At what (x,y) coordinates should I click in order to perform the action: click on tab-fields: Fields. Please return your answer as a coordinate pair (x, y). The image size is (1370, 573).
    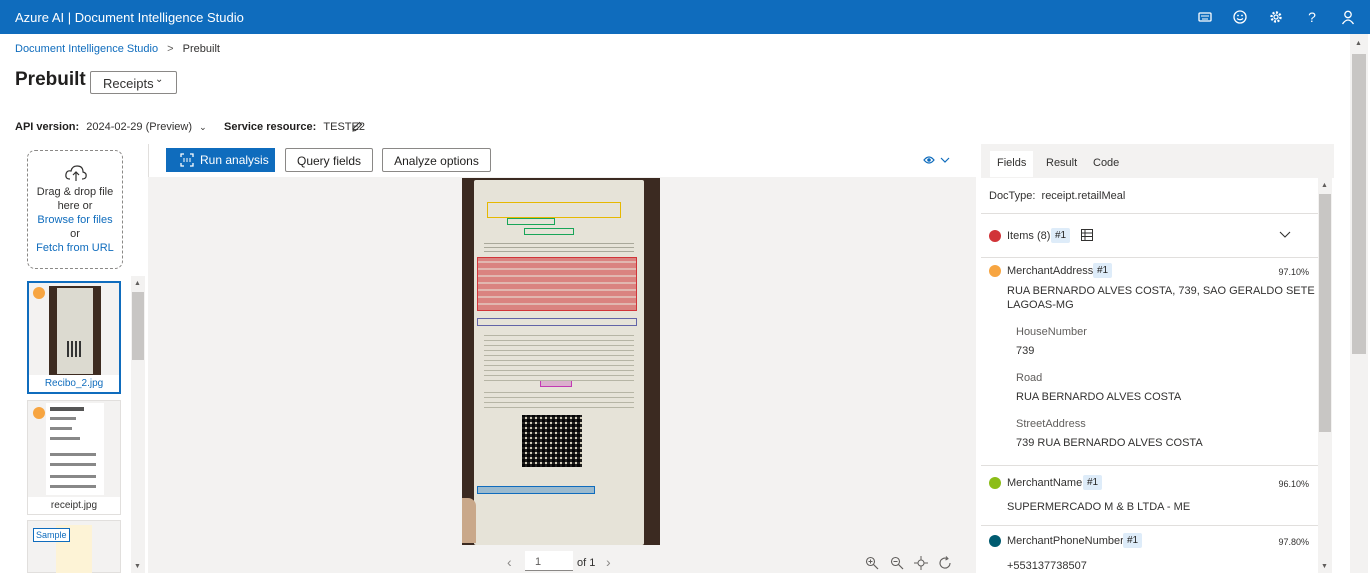
    Looking at the image, I should click on (1012, 164).